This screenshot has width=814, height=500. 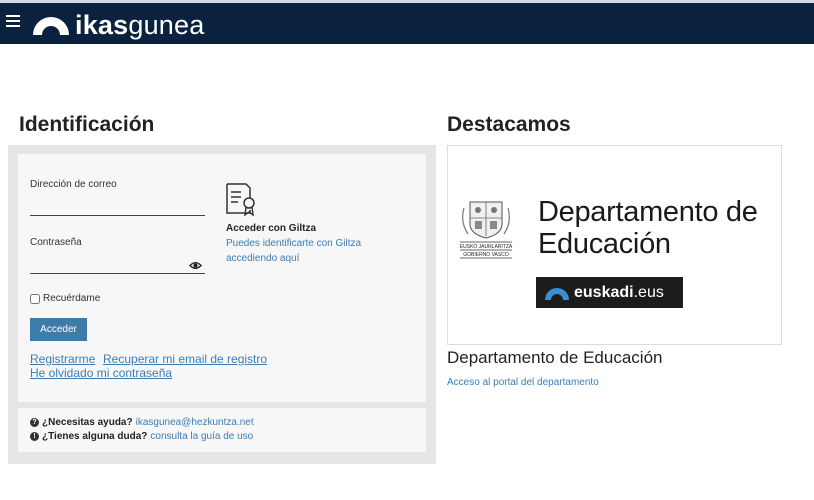 What do you see at coordinates (195, 422) in the screenshot?
I see `help-email-link: ikasgunea@hezkuntza.net` at bounding box center [195, 422].